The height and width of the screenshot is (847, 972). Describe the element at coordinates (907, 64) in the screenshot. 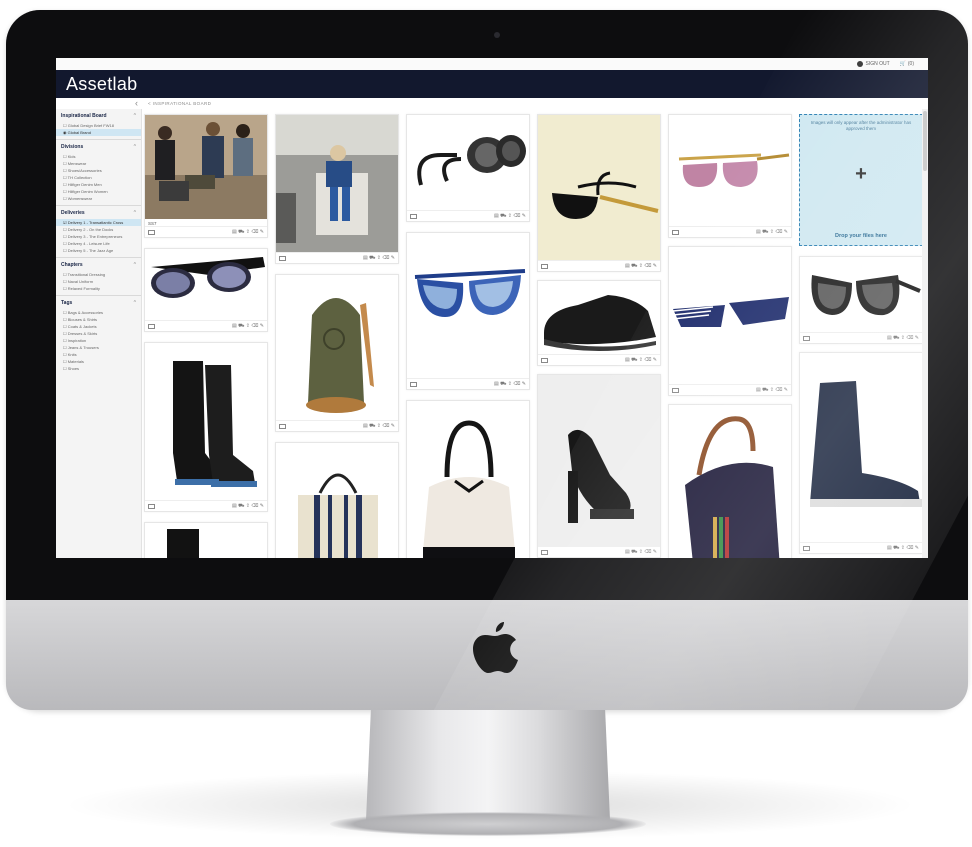

I see `cart-link: 🛒 (0)` at that location.